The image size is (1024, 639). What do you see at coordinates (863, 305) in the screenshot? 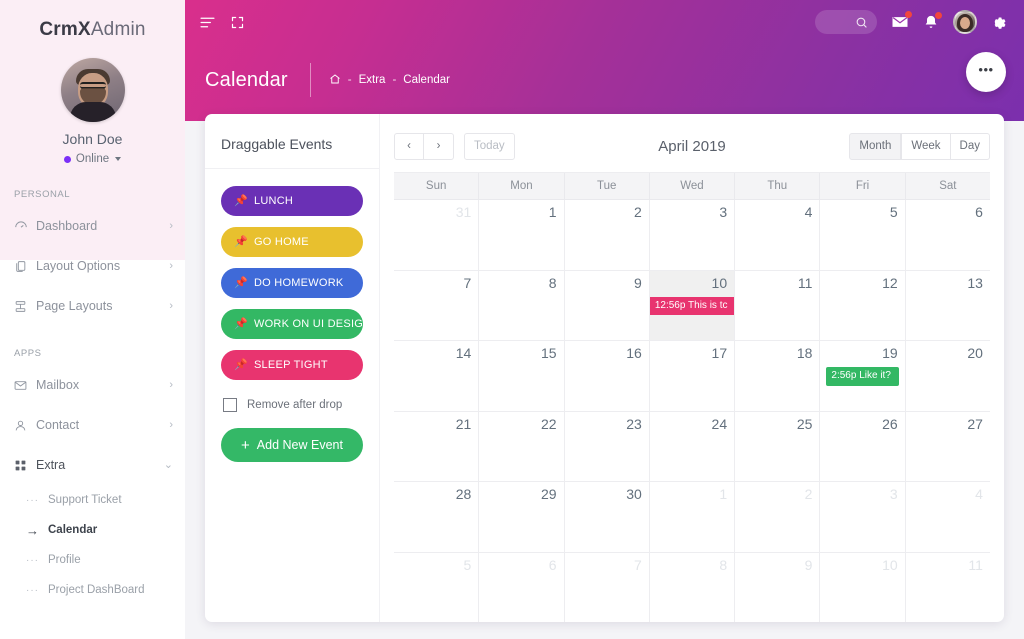
I see `calendar-day-cell: 12` at bounding box center [863, 305].